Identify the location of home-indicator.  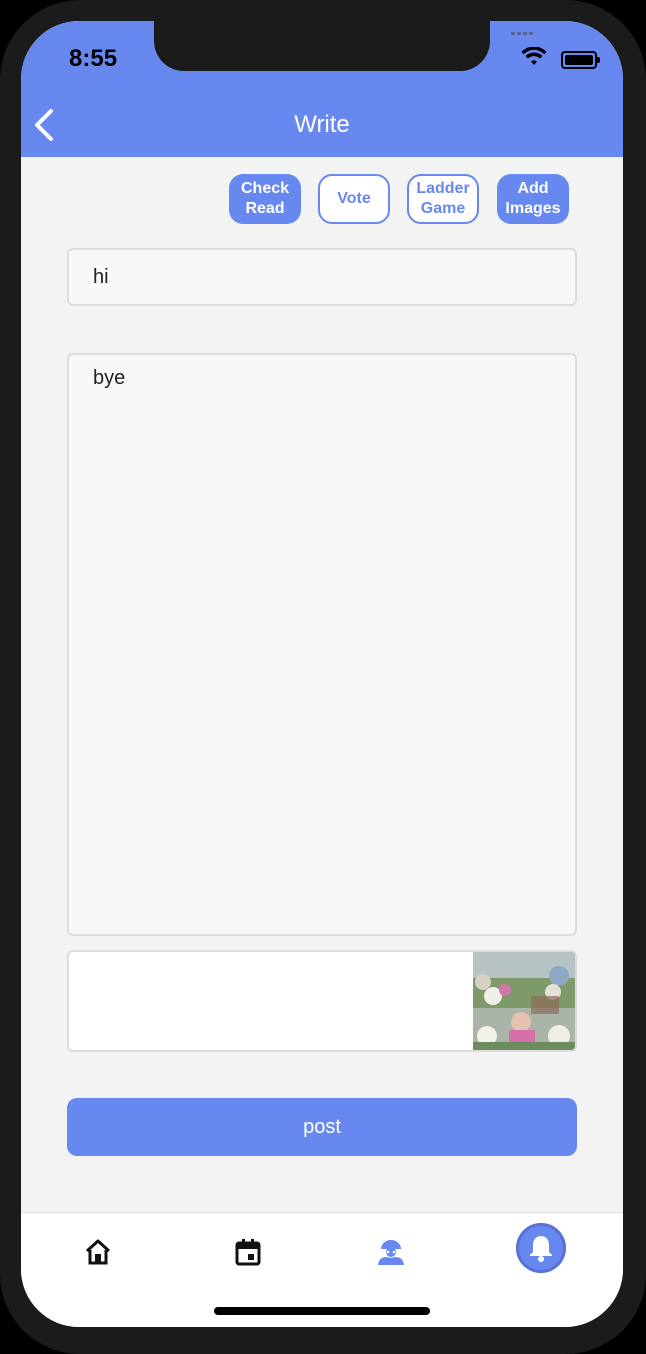
(322, 1311).